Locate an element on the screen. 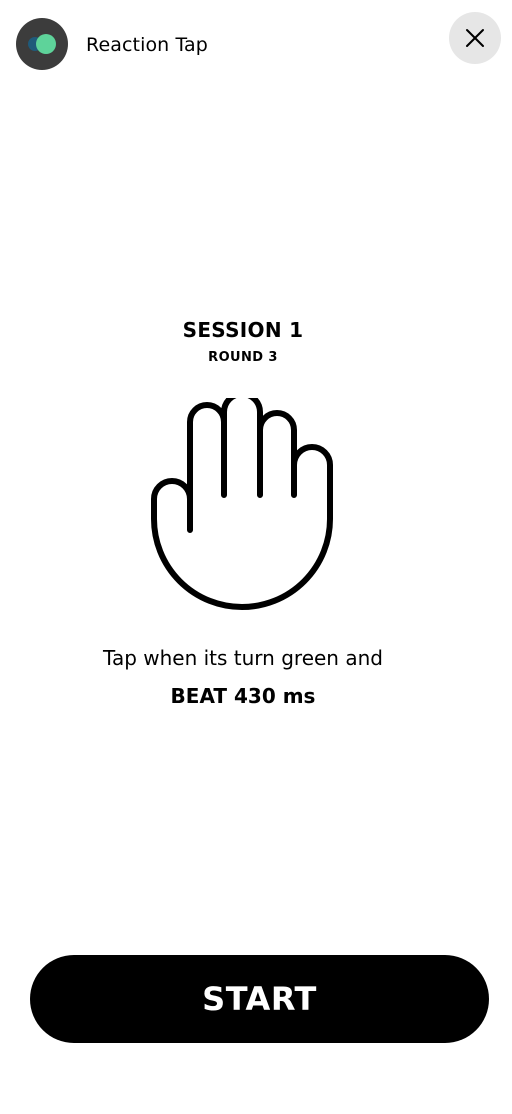 This screenshot has height=1114, width=512. instruction-text: Tap when its turn green and is located at coordinates (243, 658).